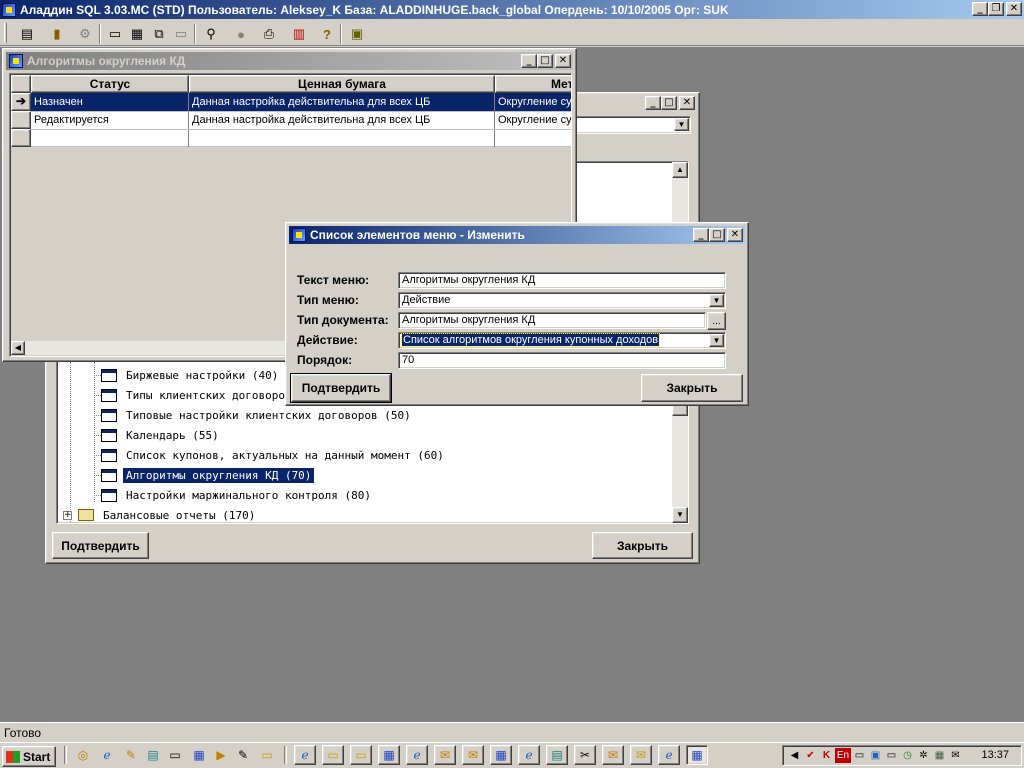  What do you see at coordinates (955, 755) in the screenshot?
I see `mail-icon: ✉` at bounding box center [955, 755].